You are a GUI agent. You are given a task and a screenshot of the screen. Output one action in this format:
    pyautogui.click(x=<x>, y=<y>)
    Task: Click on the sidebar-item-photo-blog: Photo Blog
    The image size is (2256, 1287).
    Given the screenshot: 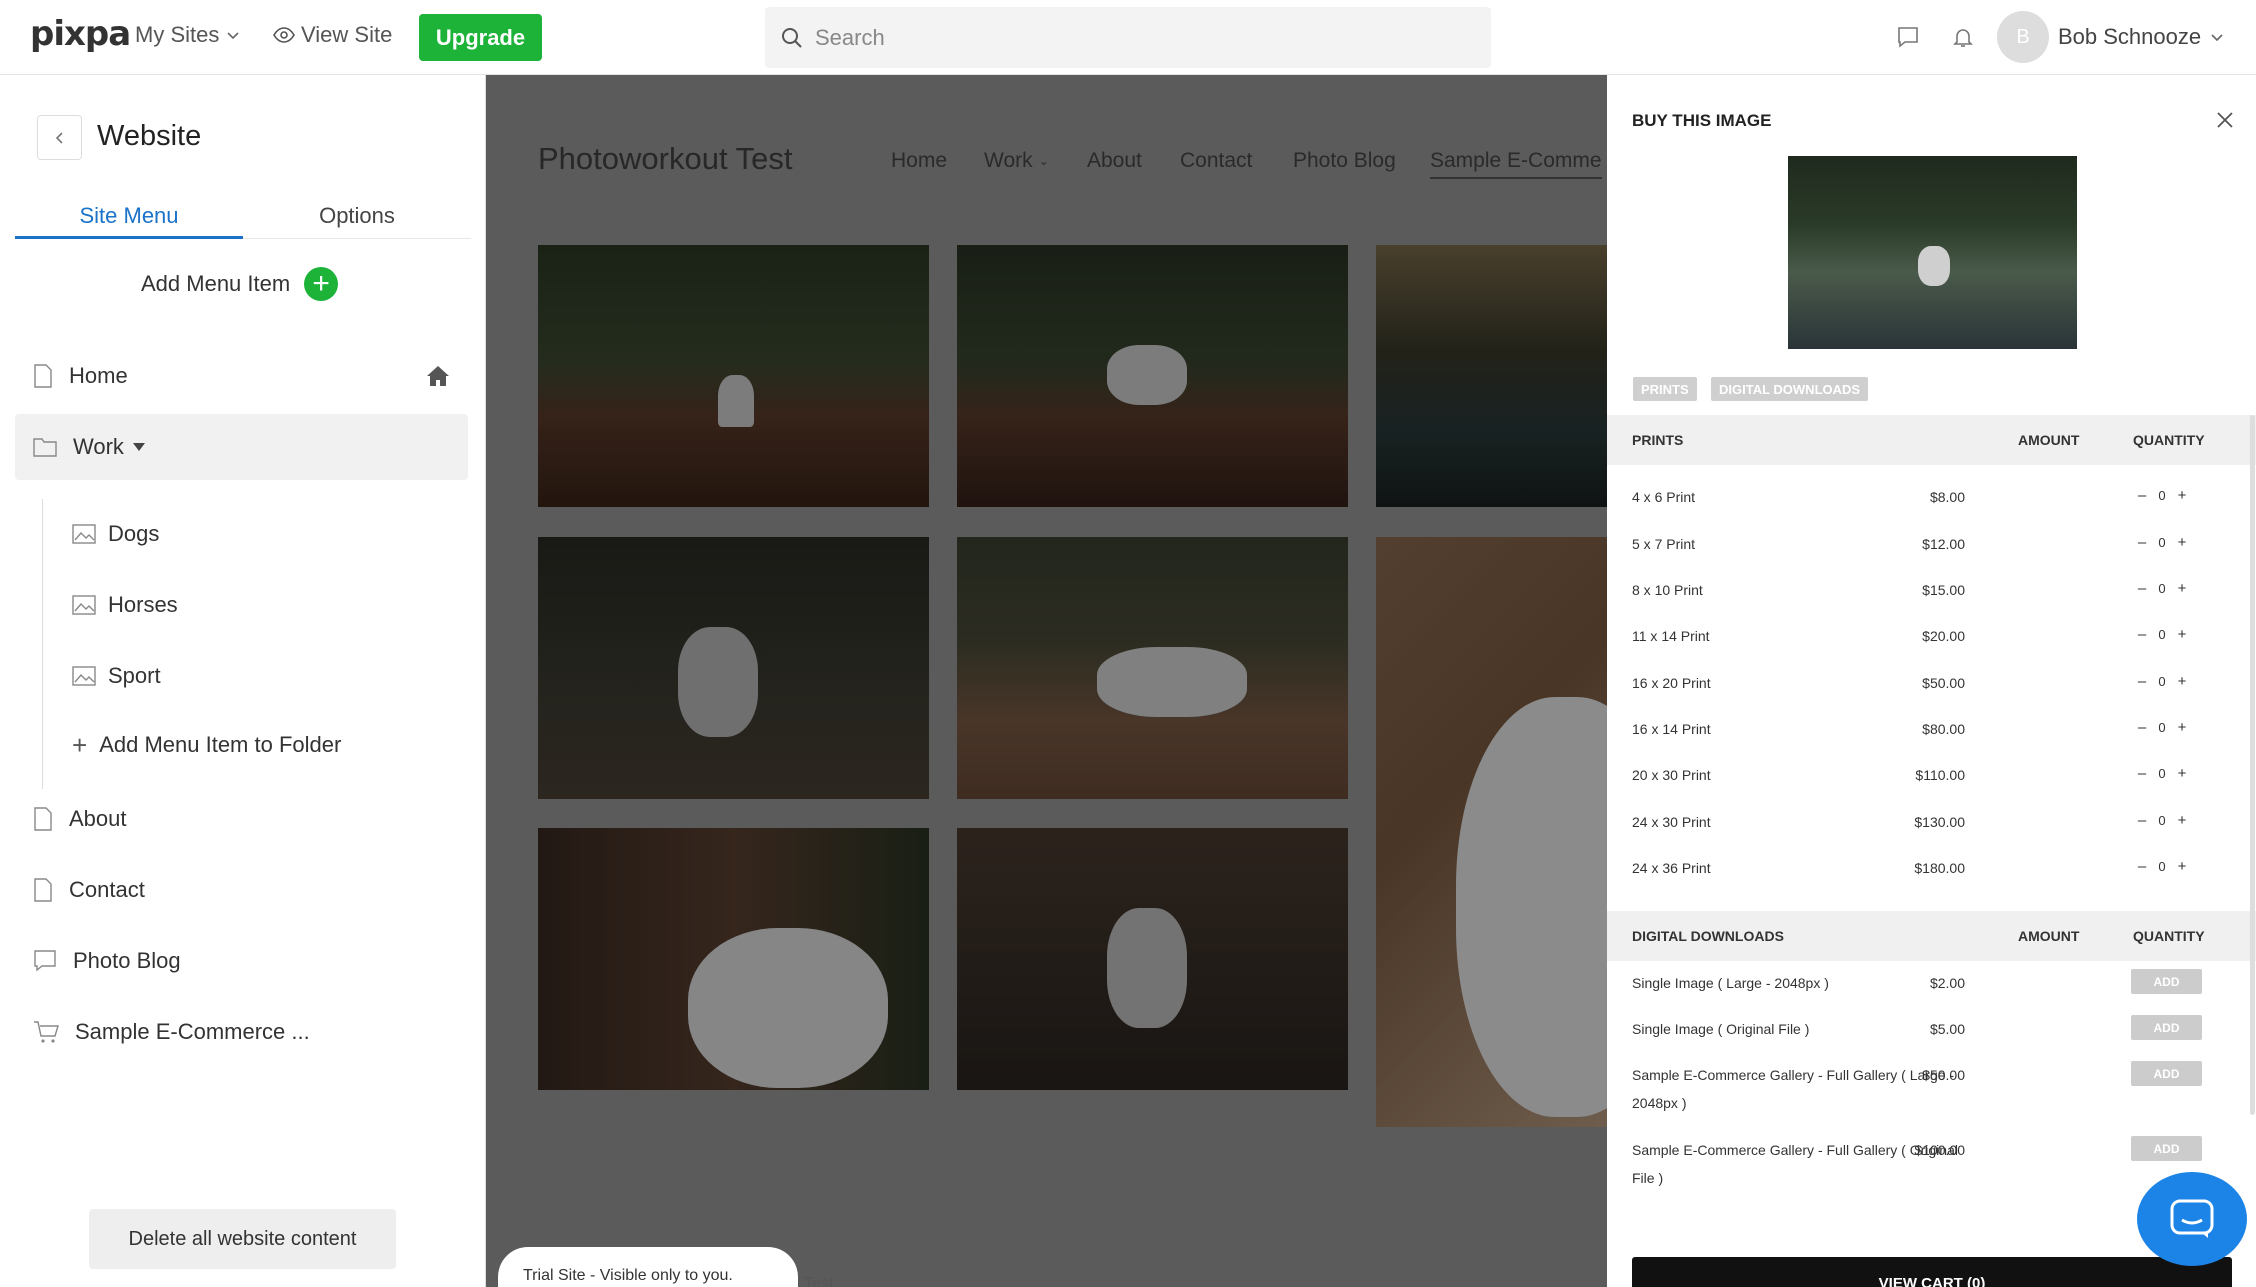 What is the action you would take?
    pyautogui.click(x=241, y=961)
    